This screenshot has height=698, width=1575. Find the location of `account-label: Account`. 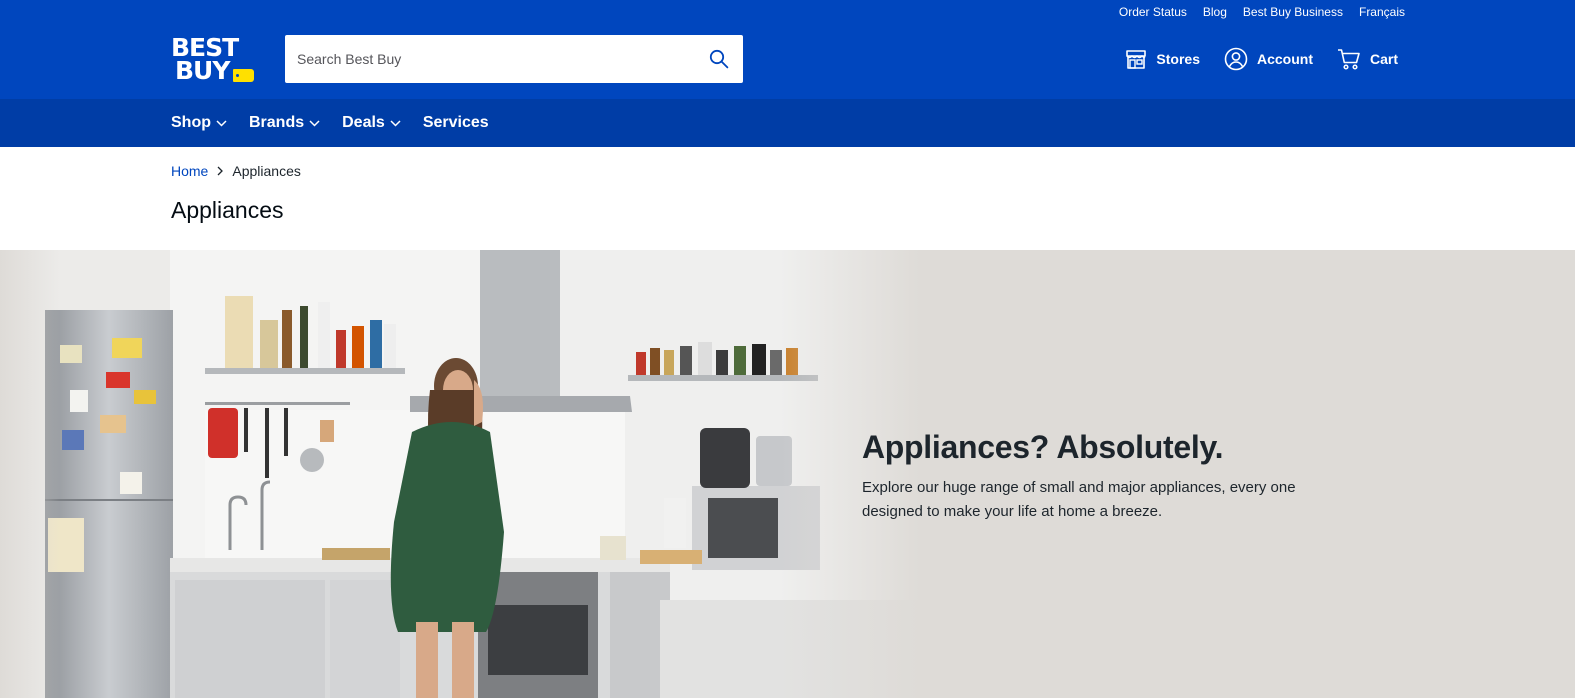

account-label: Account is located at coordinates (1284, 59).